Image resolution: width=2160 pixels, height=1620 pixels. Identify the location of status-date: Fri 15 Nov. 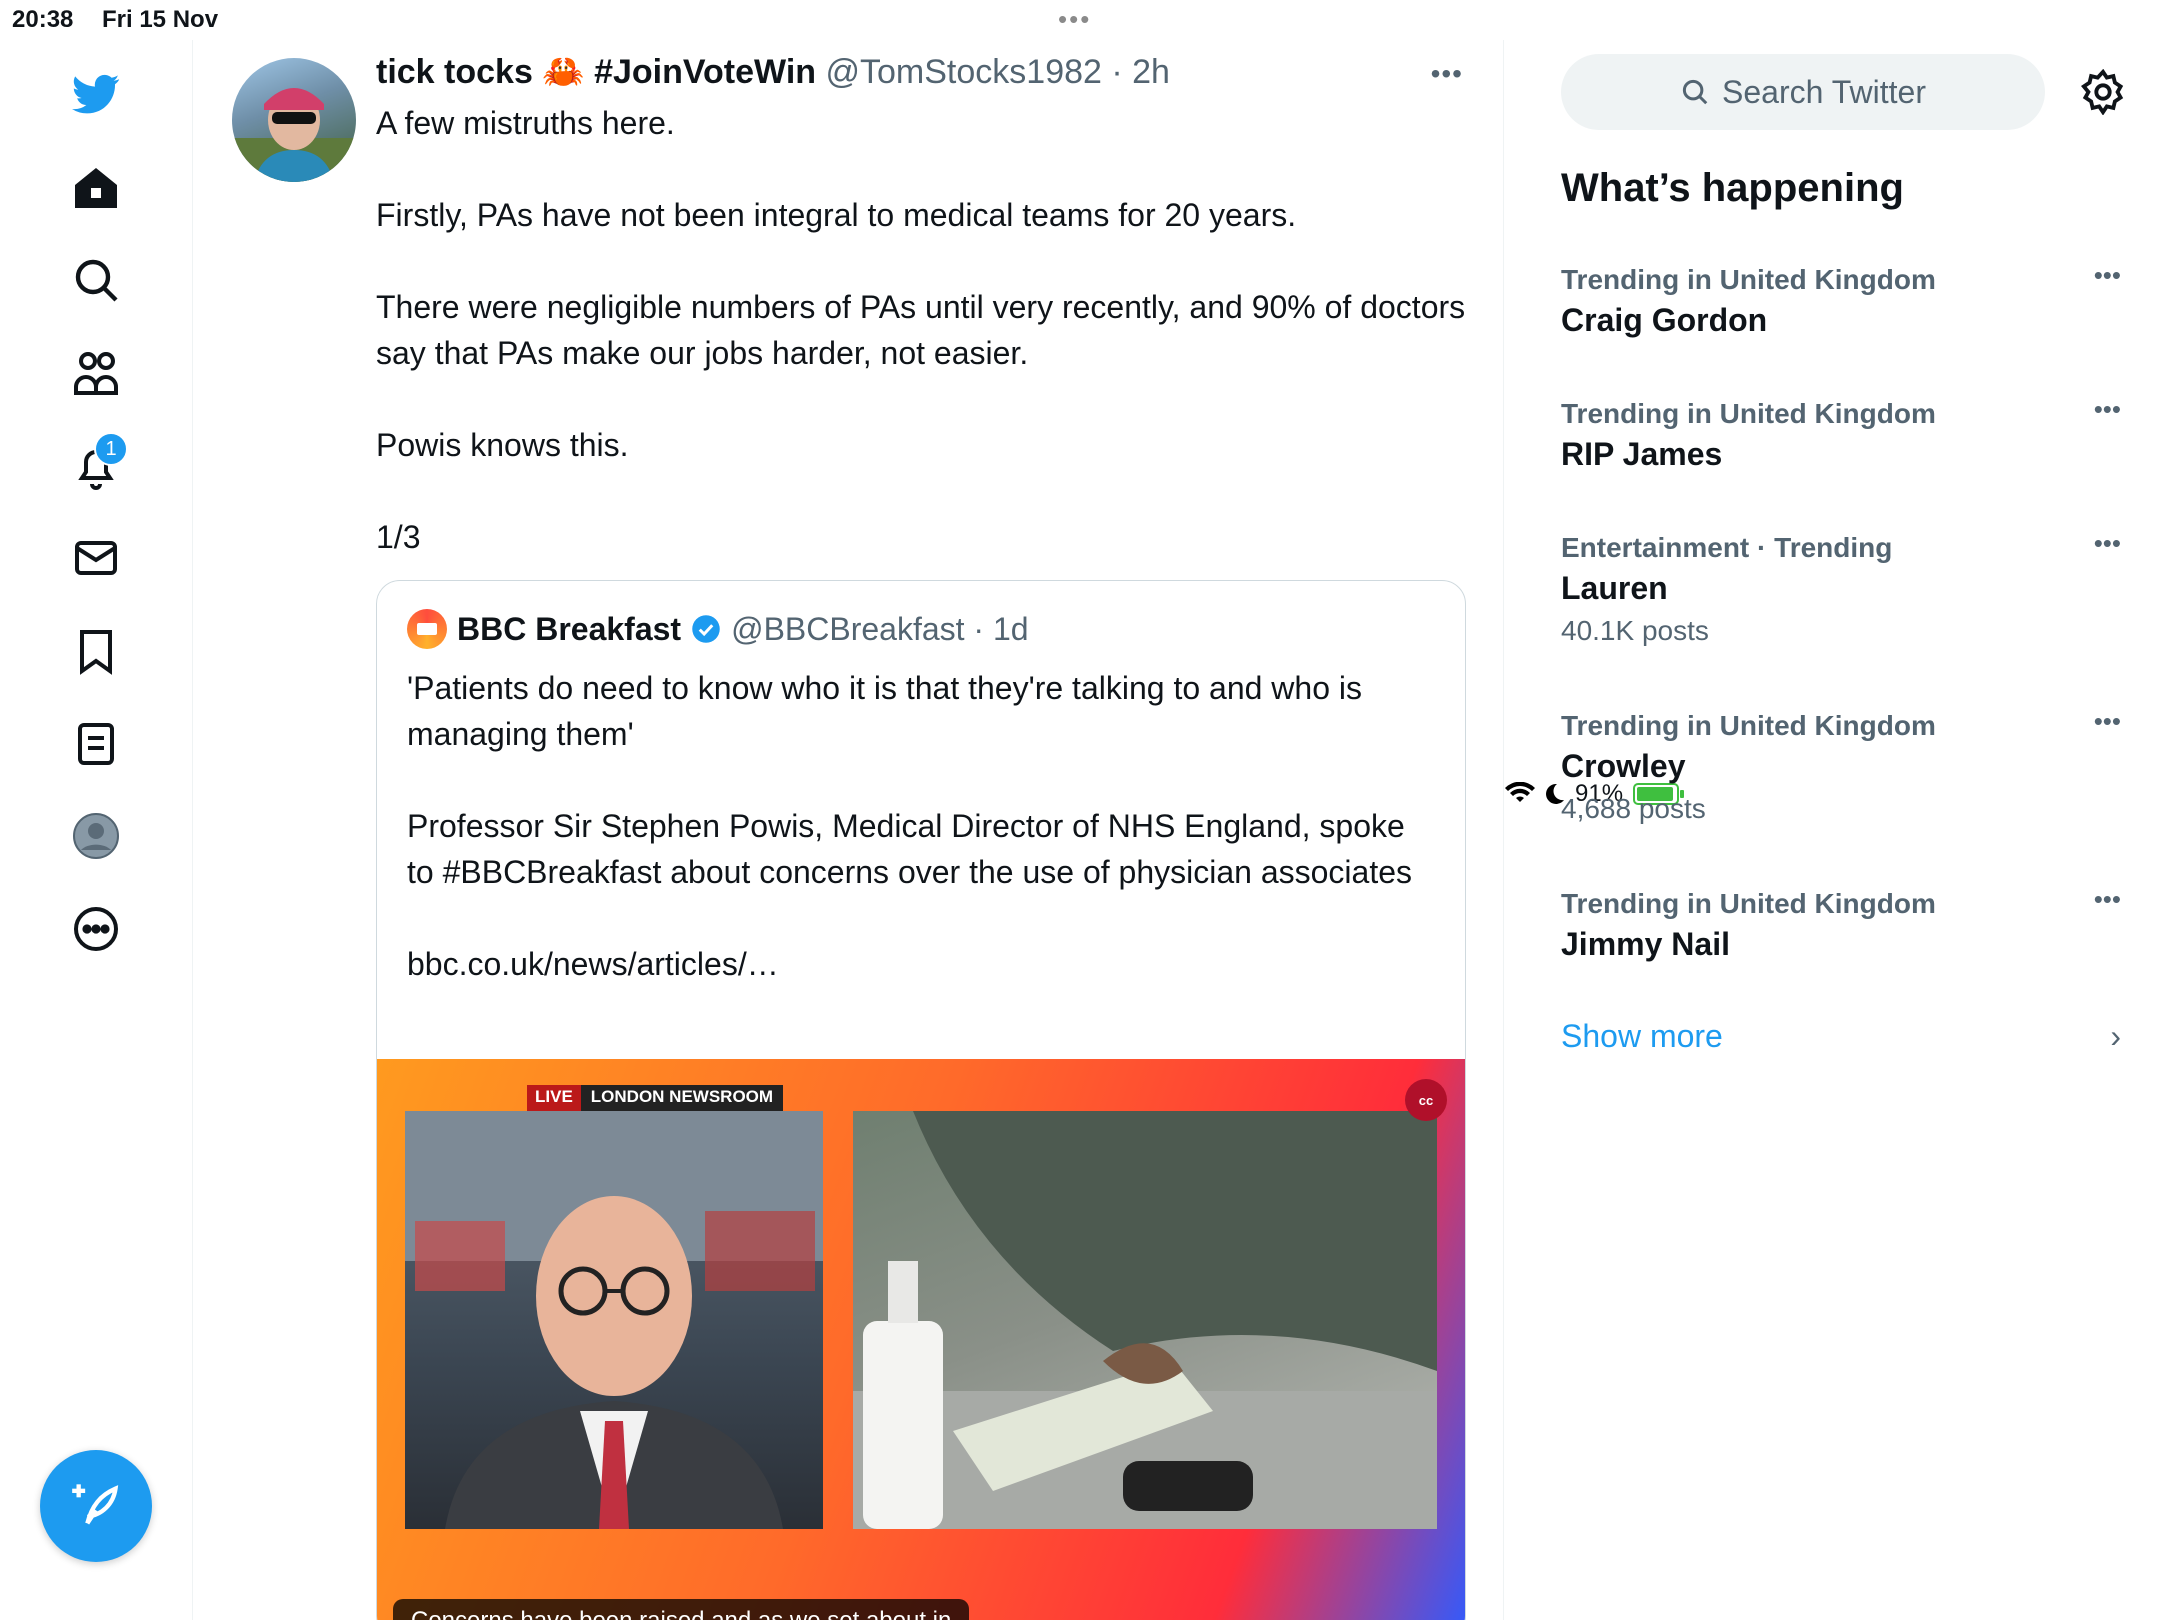
(160, 19).